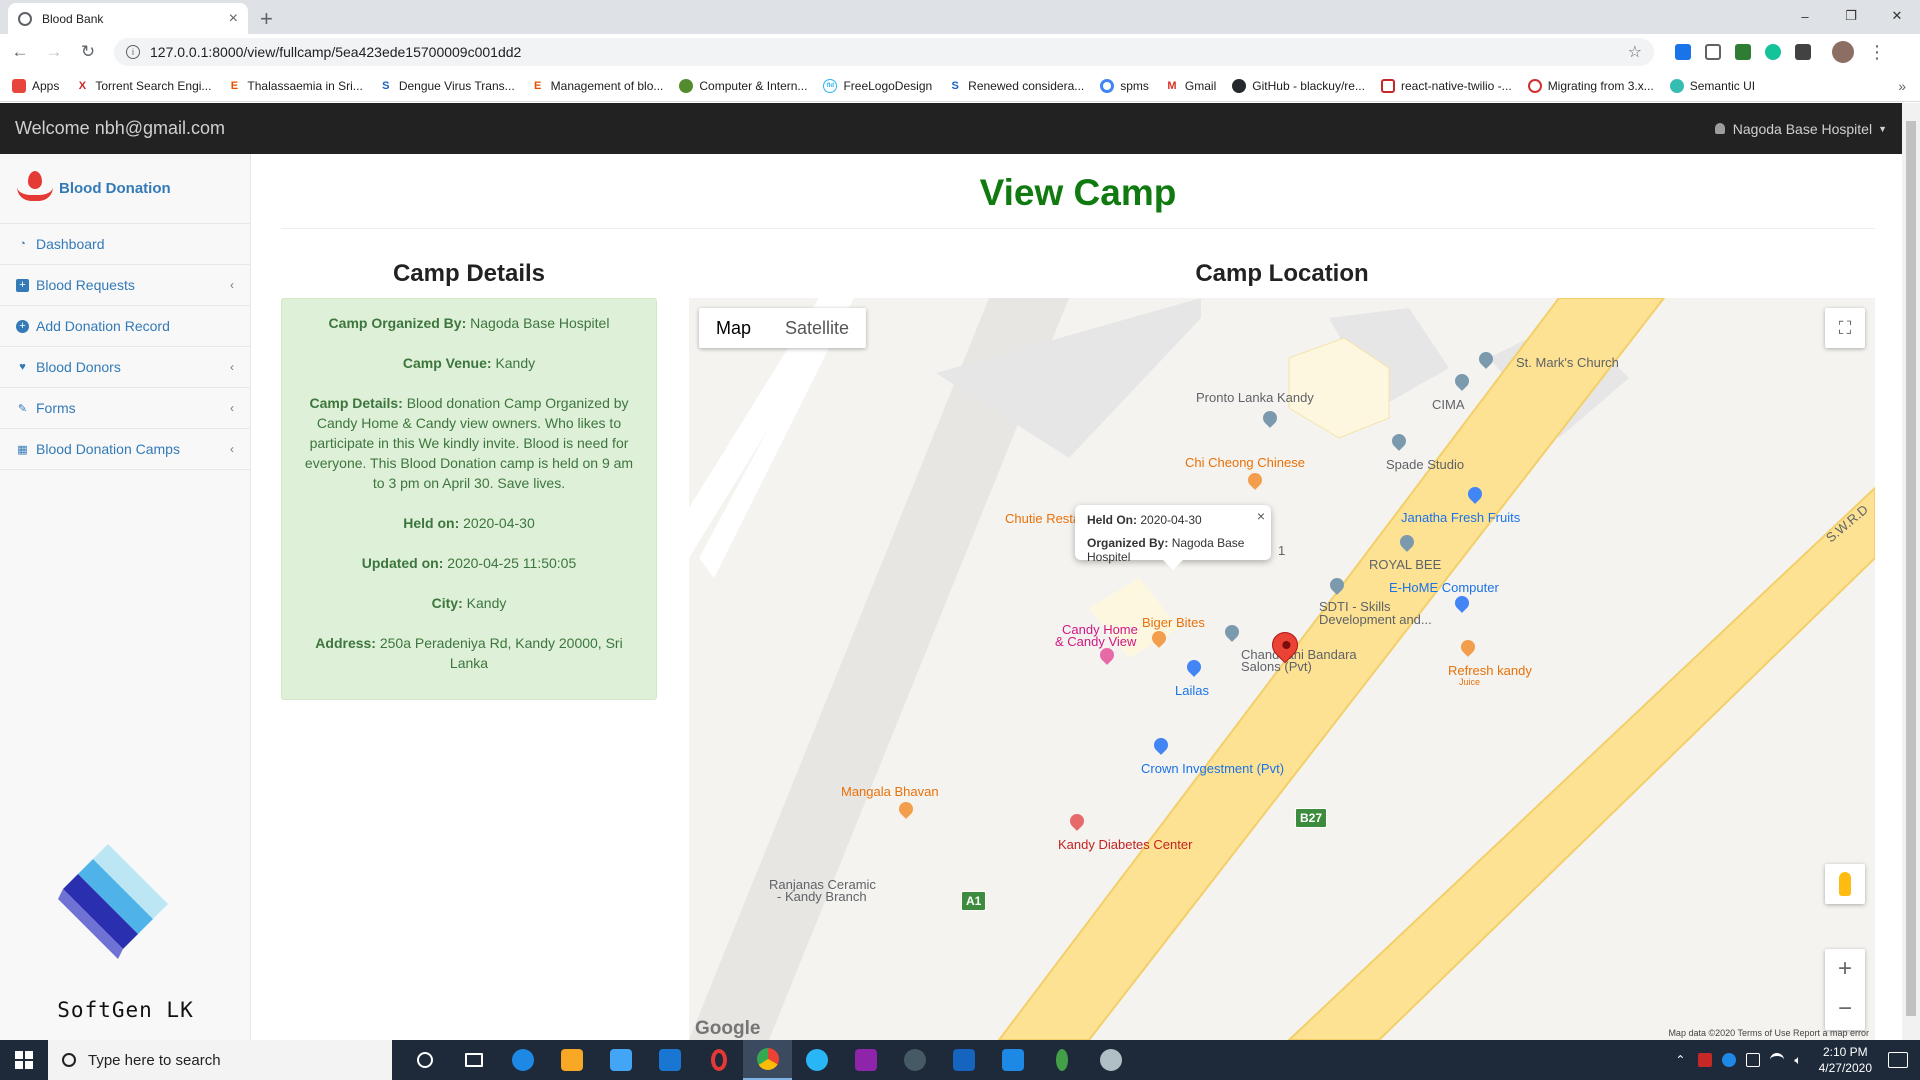  What do you see at coordinates (1845, 969) in the screenshot?
I see `zoom-in-button: +` at bounding box center [1845, 969].